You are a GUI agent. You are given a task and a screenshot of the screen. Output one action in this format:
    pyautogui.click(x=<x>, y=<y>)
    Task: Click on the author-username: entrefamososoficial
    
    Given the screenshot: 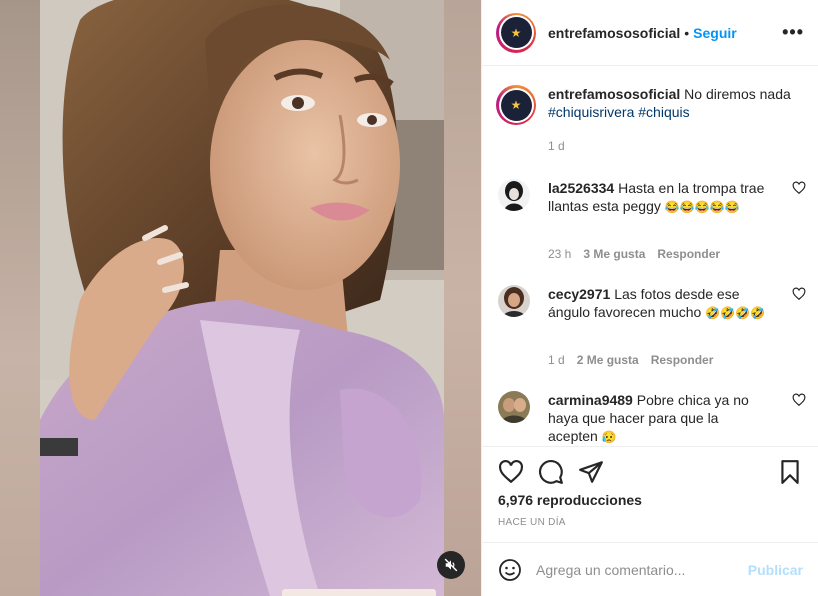 What is the action you would take?
    pyautogui.click(x=614, y=33)
    